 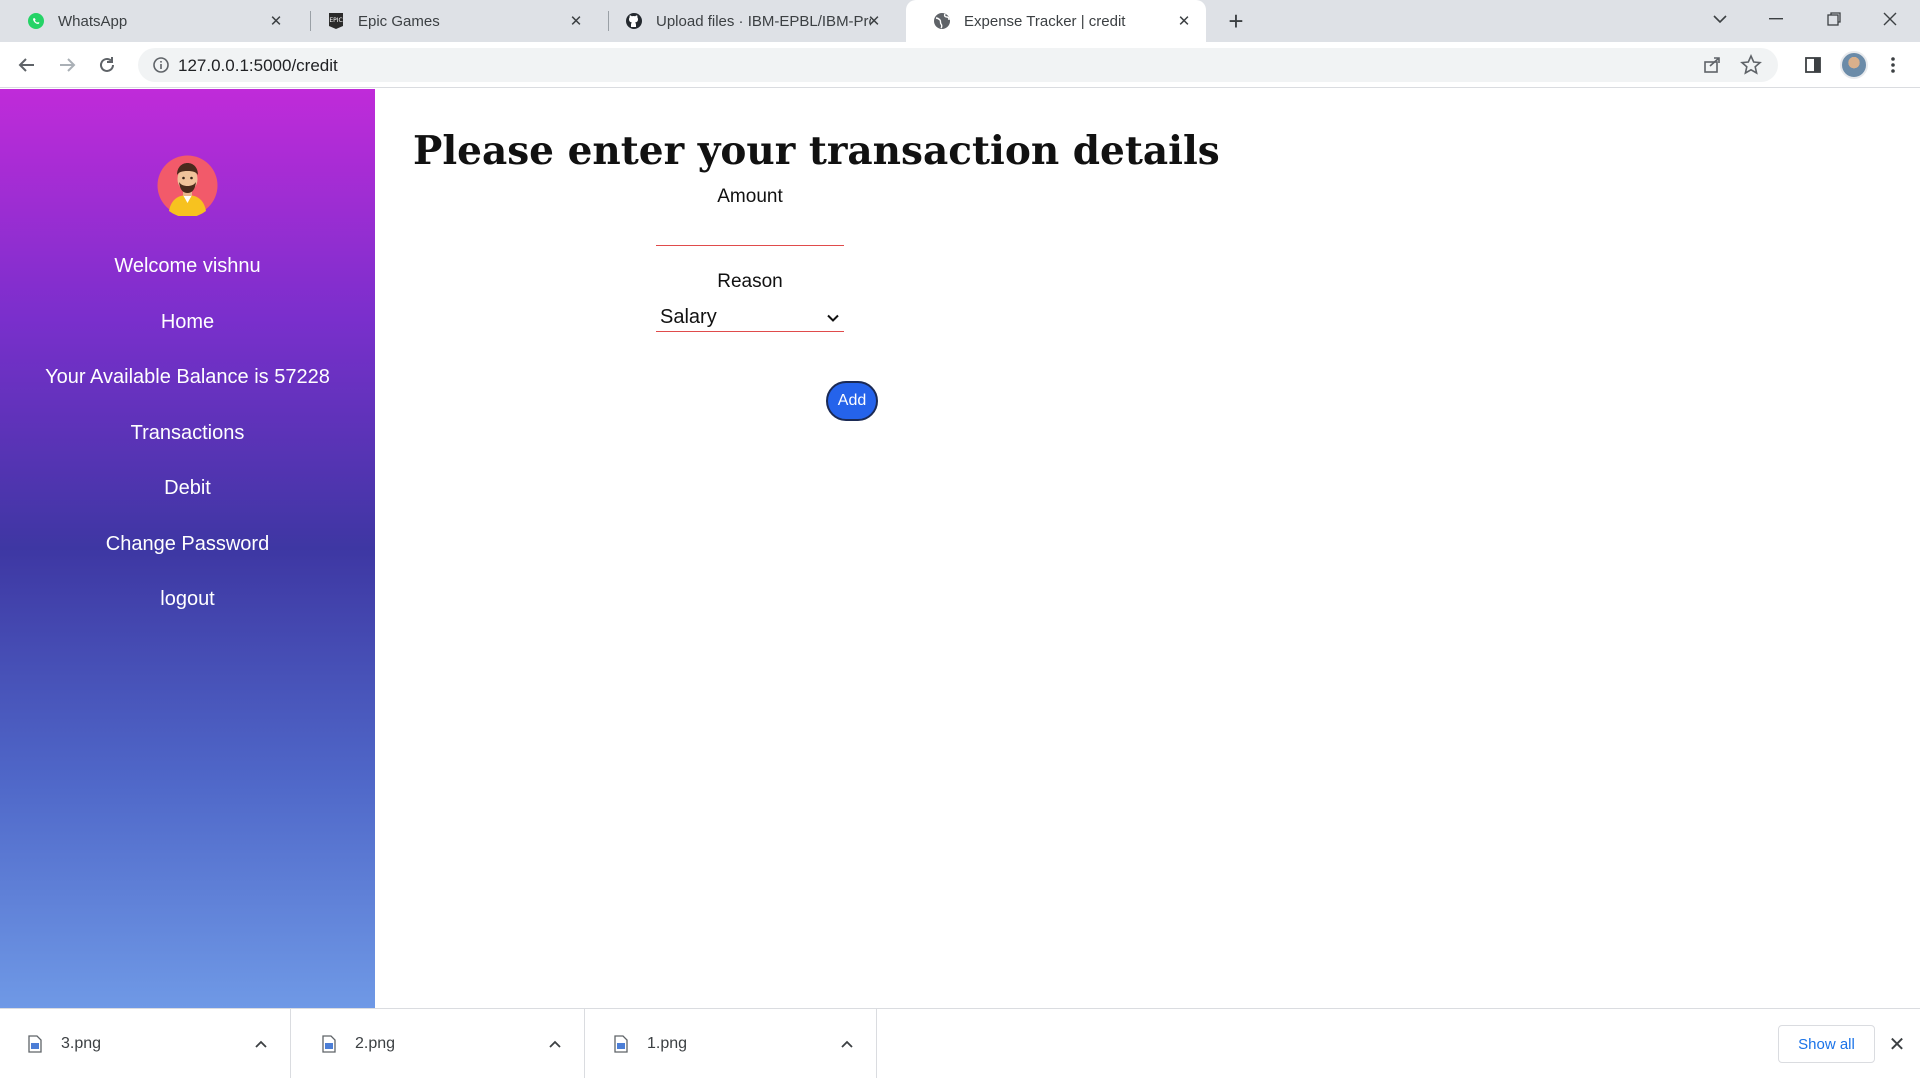 I want to click on tab-search-icon, so click(x=1720, y=19).